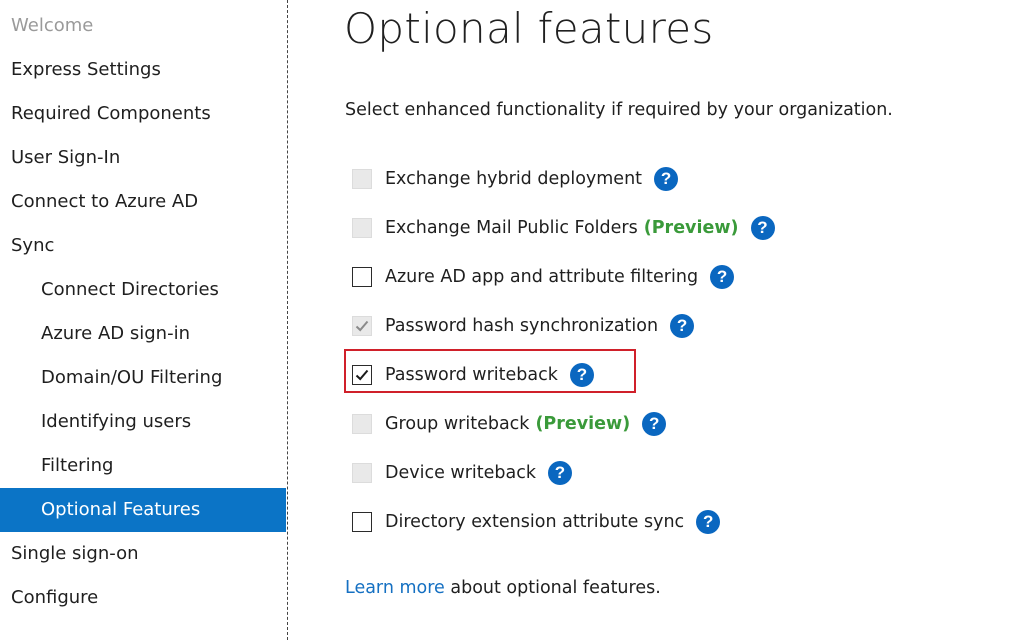  Describe the element at coordinates (362, 424) in the screenshot. I see `checkbox-group-writeback` at that location.